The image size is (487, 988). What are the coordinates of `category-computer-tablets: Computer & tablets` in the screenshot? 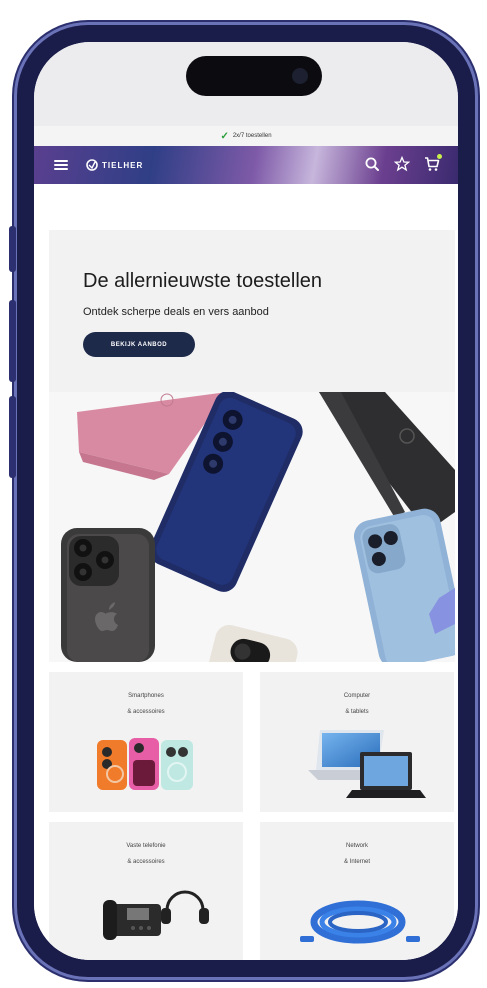 It's located at (357, 742).